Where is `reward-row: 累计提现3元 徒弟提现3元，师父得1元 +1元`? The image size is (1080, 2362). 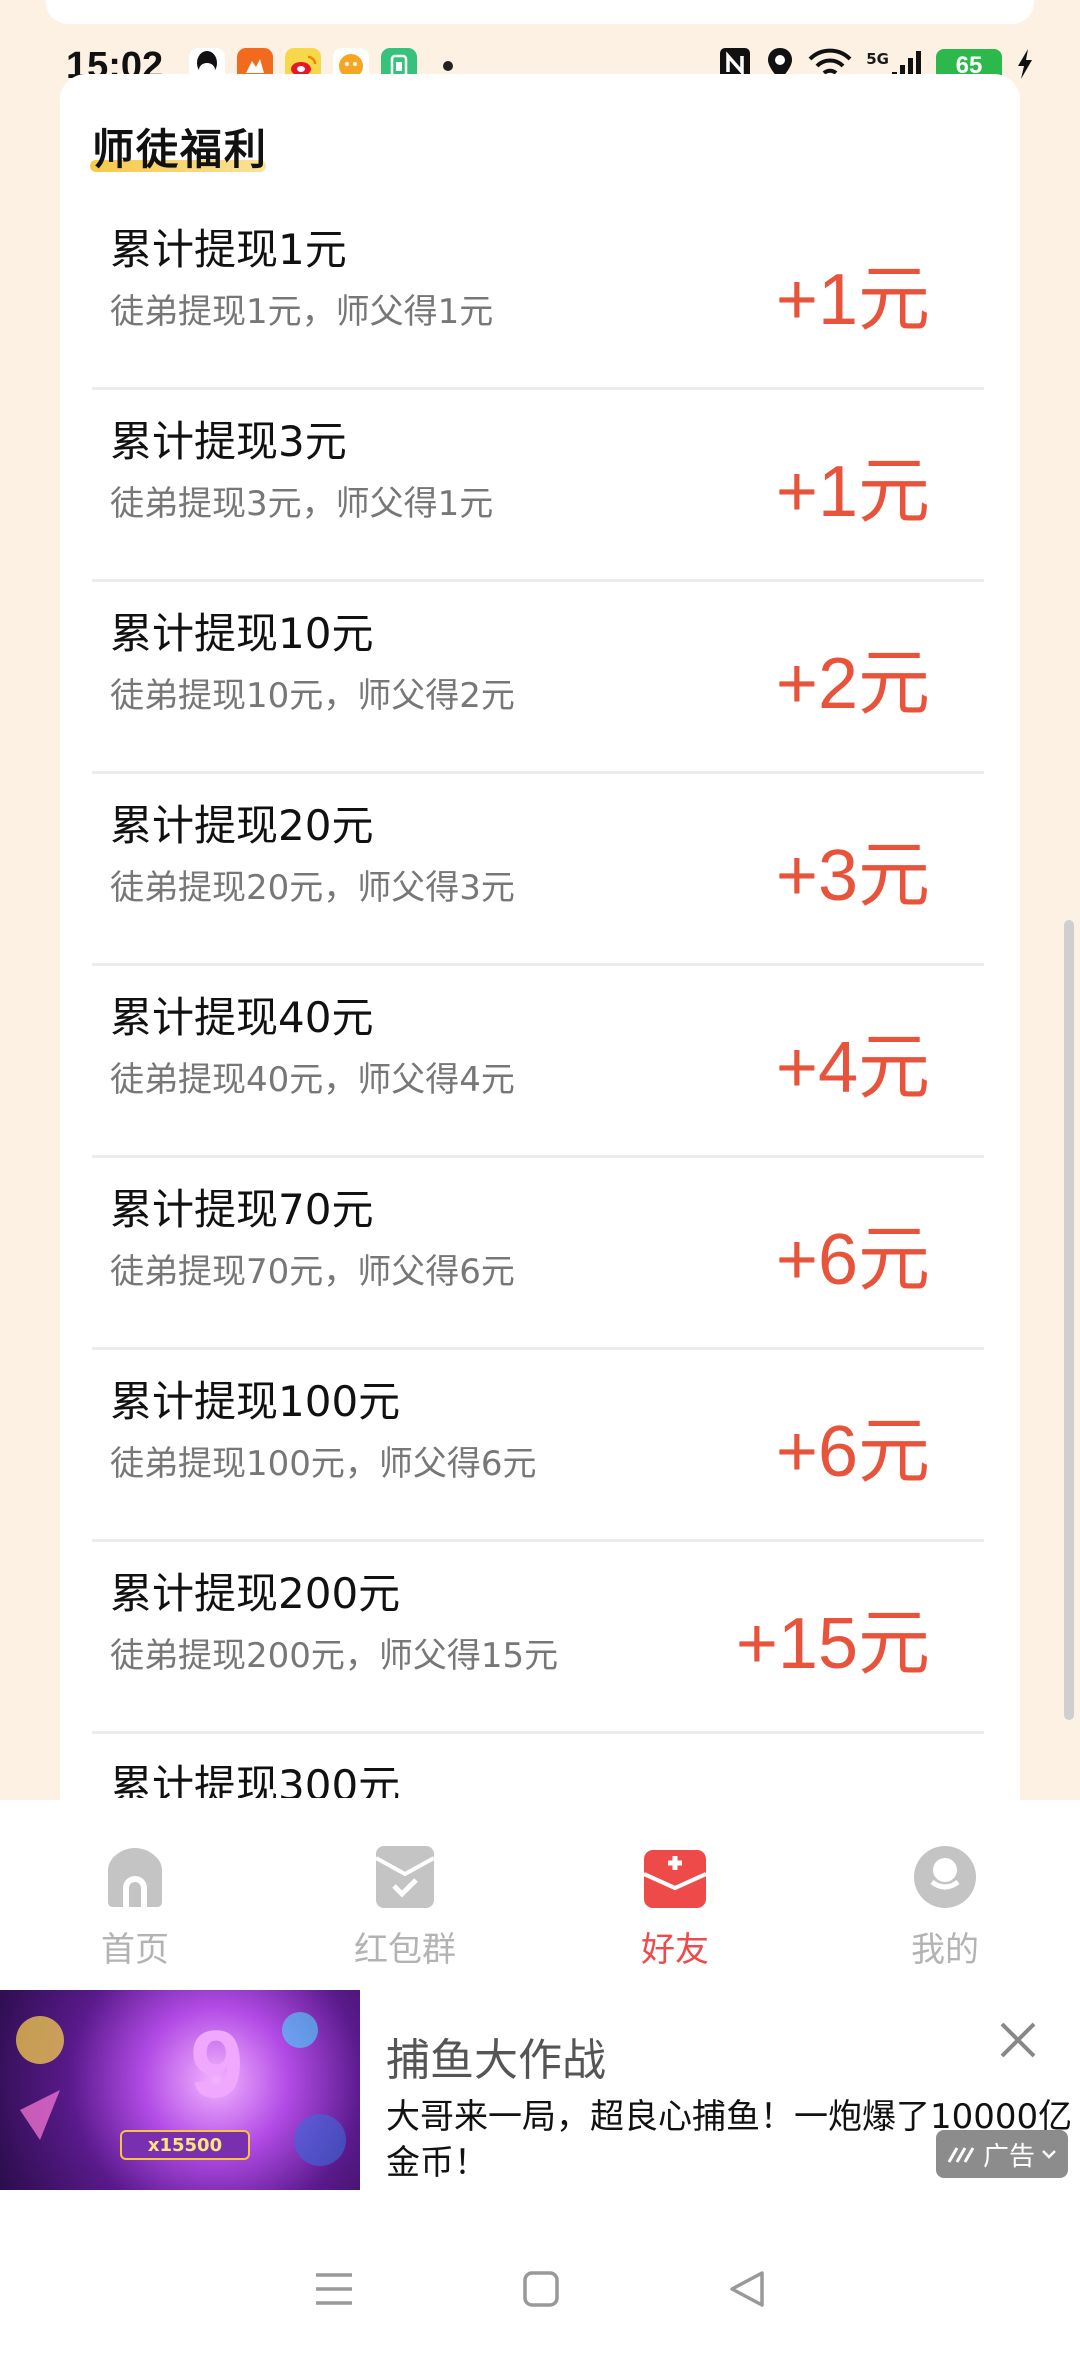 reward-row: 累计提现3元 徒弟提现3元，师父得1元 +1元 is located at coordinates (538, 486).